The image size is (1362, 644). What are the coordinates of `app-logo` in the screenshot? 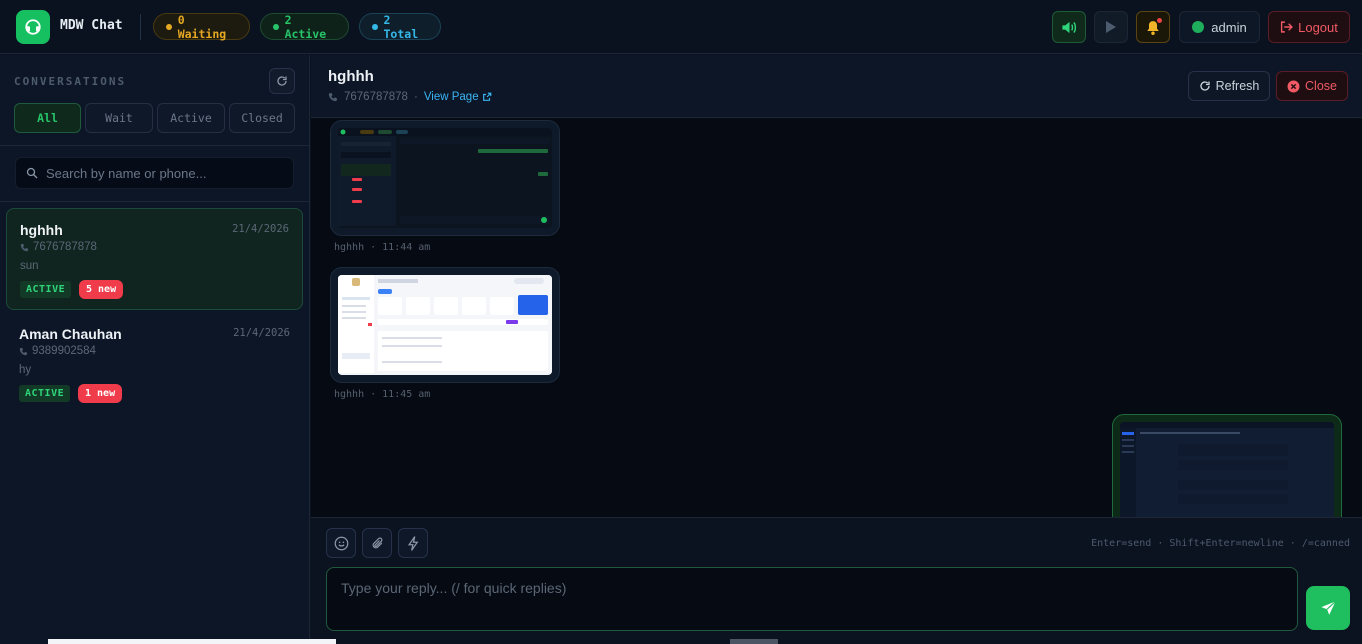 It's located at (33, 27).